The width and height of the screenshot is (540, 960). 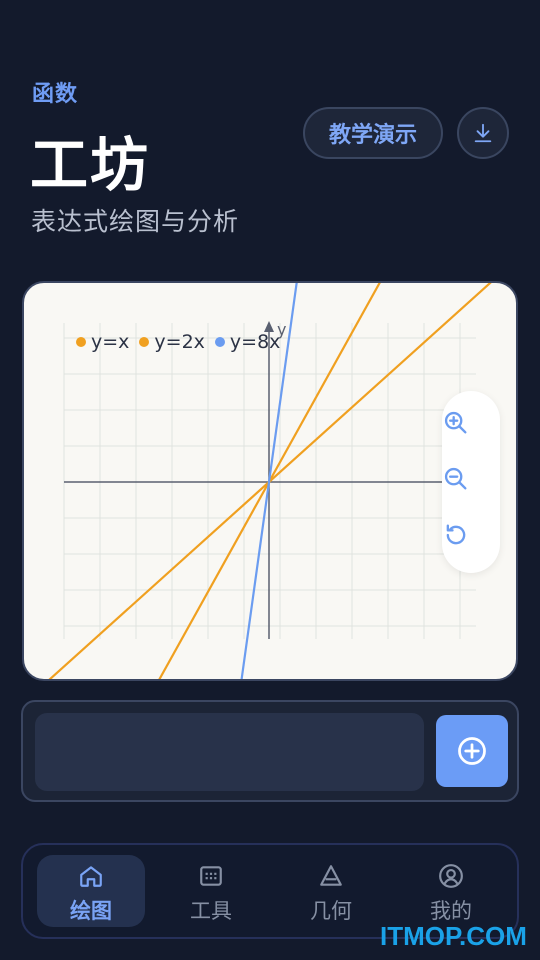 I want to click on header-kicker: 函数, so click(x=55, y=94).